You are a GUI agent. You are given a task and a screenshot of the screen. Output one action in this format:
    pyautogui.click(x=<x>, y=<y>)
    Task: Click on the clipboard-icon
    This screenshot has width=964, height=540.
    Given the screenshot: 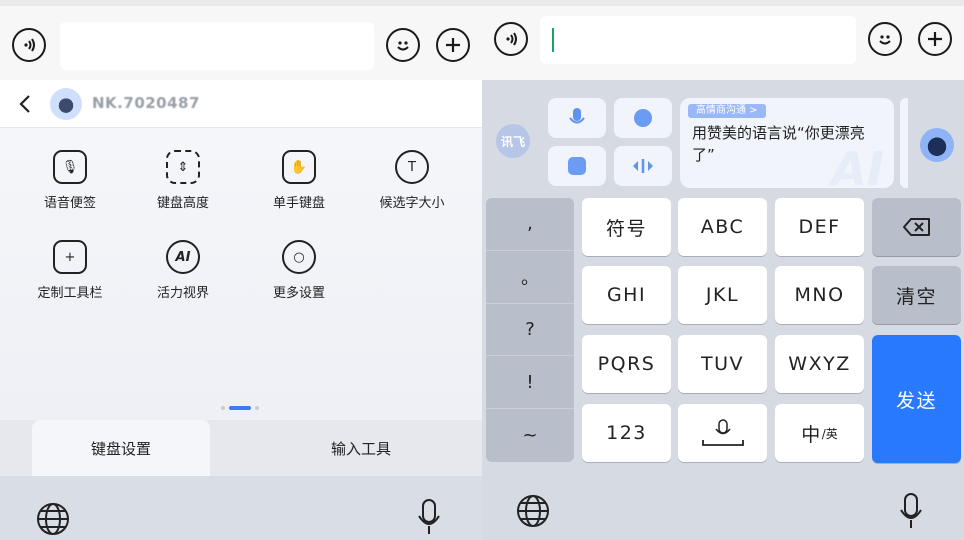 What is the action you would take?
    pyautogui.click(x=577, y=166)
    